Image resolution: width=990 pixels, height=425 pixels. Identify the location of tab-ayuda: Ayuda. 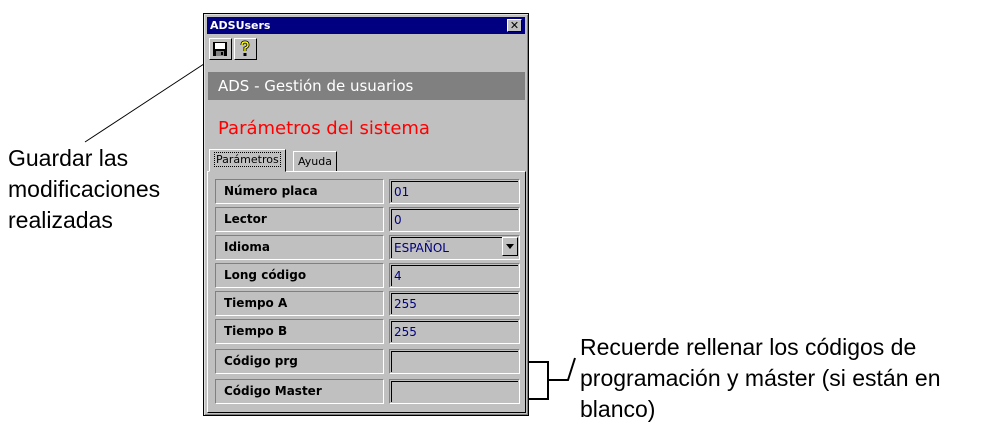
(315, 161).